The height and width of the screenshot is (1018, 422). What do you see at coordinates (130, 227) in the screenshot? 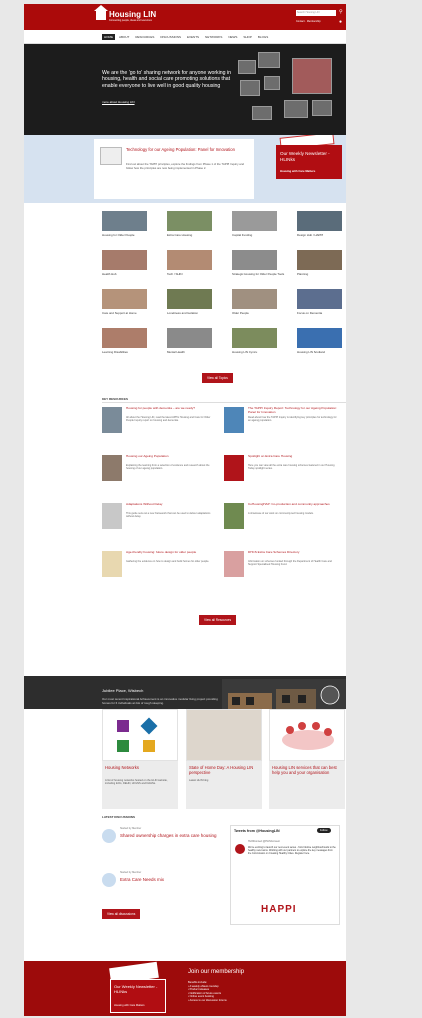
I see `topic-tile: Housing for Older People` at bounding box center [130, 227].